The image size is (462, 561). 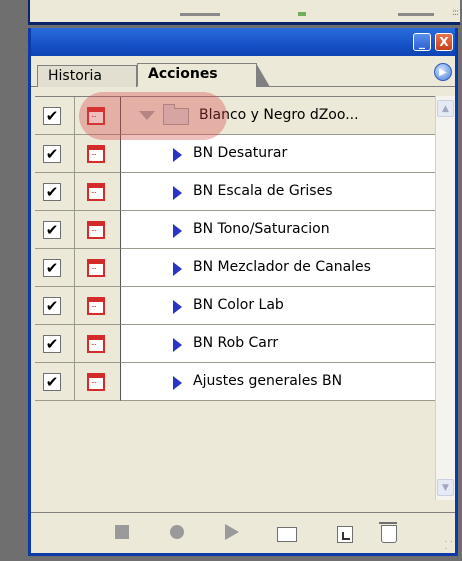 What do you see at coordinates (302, 14) in the screenshot?
I see `status-indicator` at bounding box center [302, 14].